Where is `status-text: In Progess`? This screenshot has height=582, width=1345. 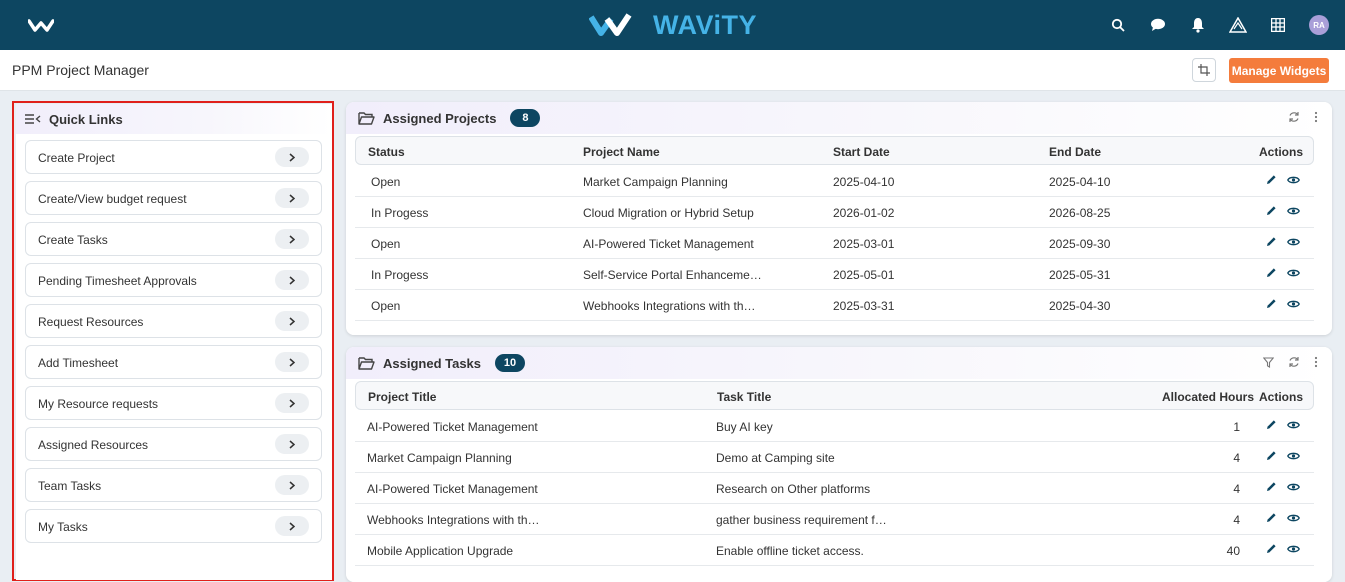 status-text: In Progess is located at coordinates (400, 213).